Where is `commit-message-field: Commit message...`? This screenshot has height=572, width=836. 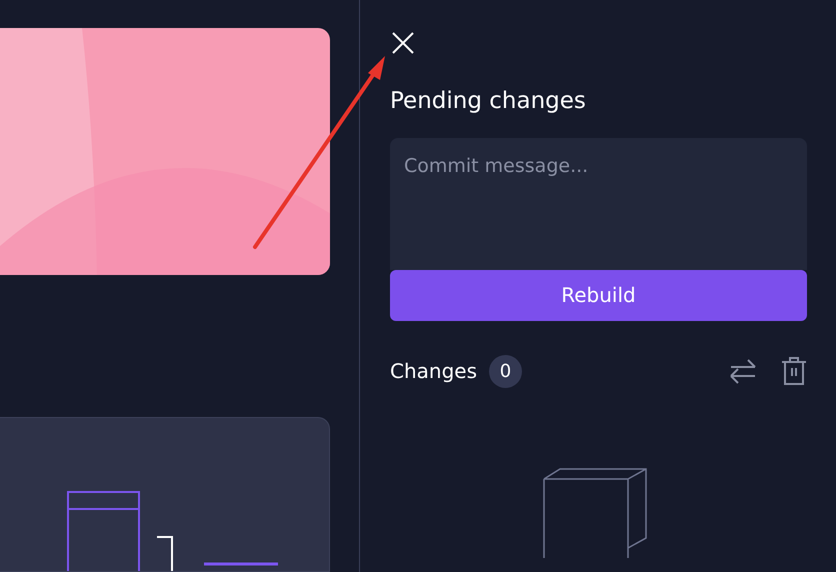
commit-message-field: Commit message... is located at coordinates (598, 204).